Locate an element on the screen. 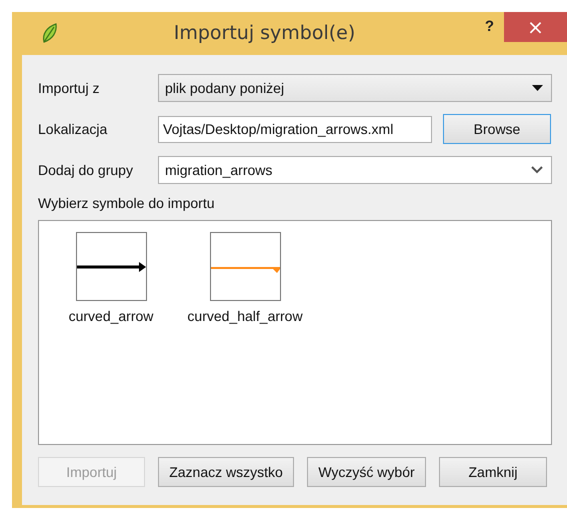  caret-icon is located at coordinates (537, 88).